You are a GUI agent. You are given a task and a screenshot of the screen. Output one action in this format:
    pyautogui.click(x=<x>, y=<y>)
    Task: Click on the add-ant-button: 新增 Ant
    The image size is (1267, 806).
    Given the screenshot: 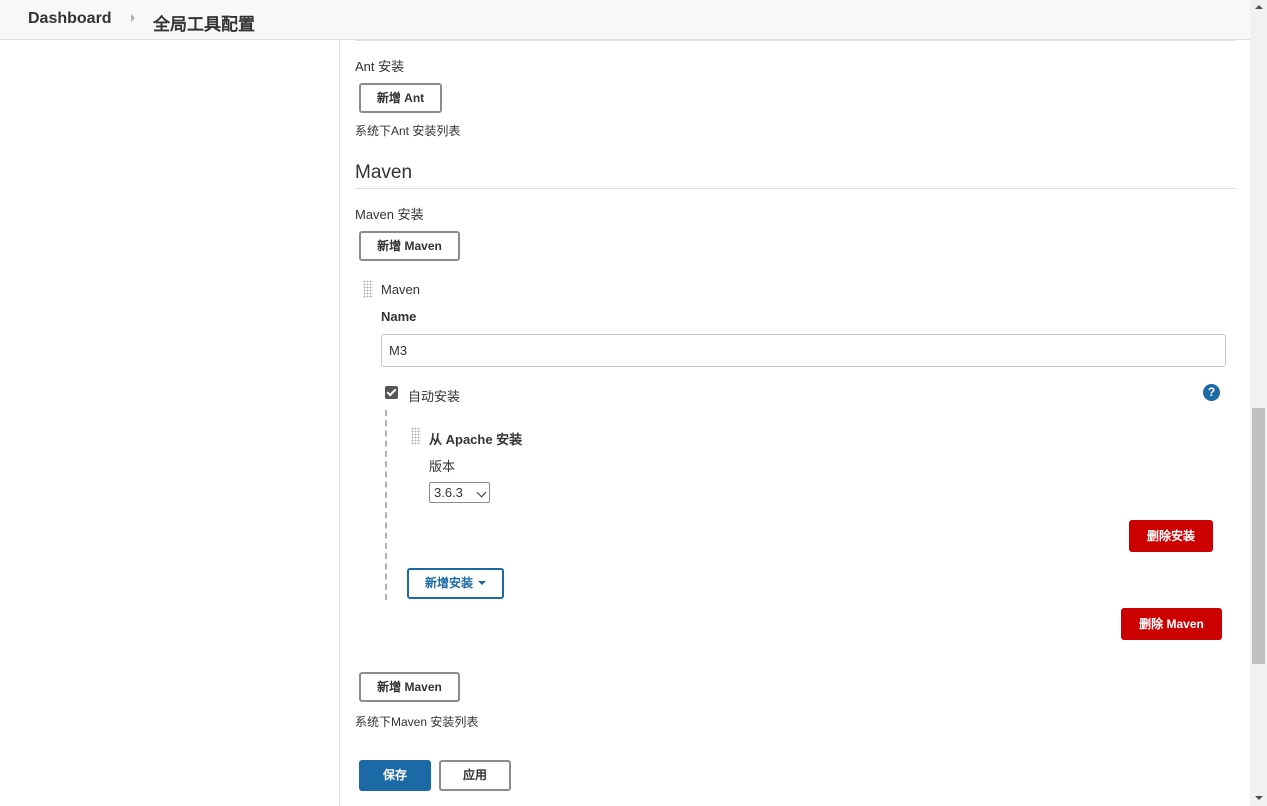 What is the action you would take?
    pyautogui.click(x=400, y=98)
    